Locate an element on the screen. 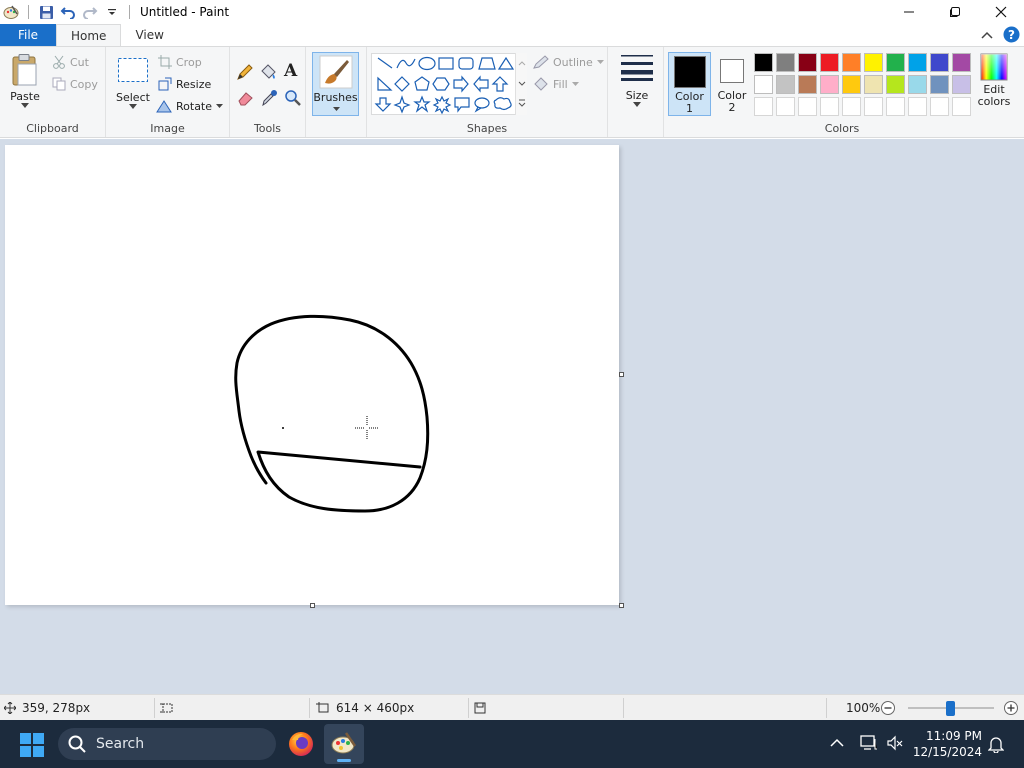 The width and height of the screenshot is (1024, 768). help-icon: ? is located at coordinates (1011, 36).